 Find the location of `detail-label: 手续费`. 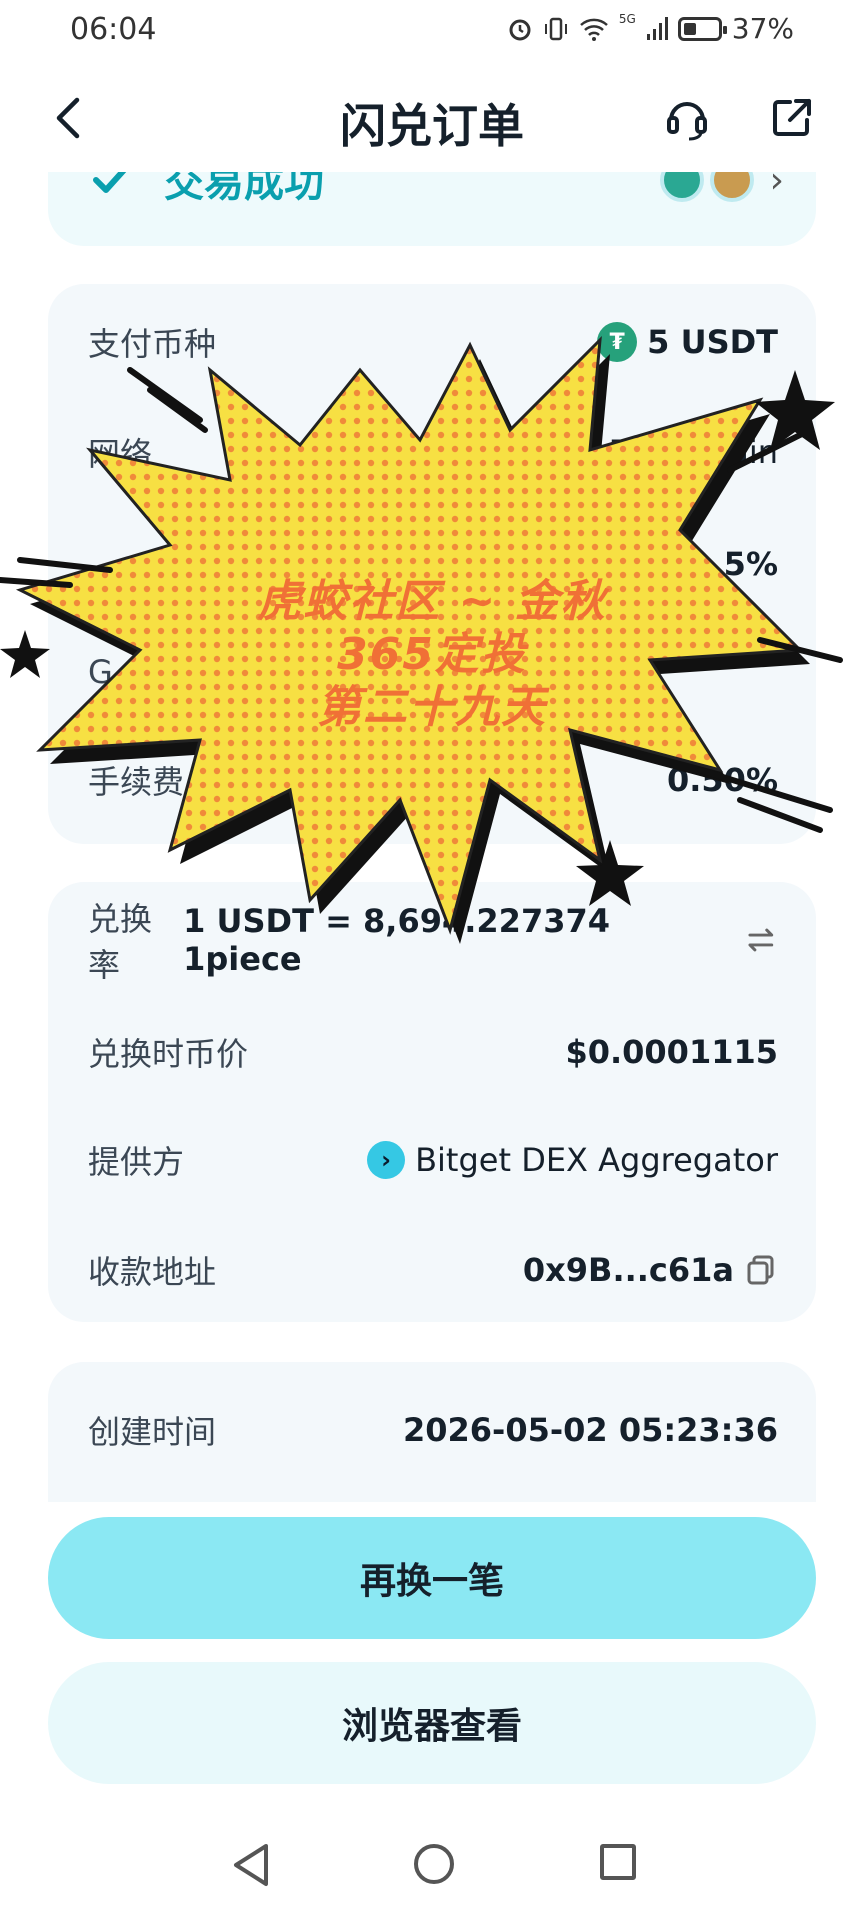

detail-label: 手续费 is located at coordinates (136, 782).